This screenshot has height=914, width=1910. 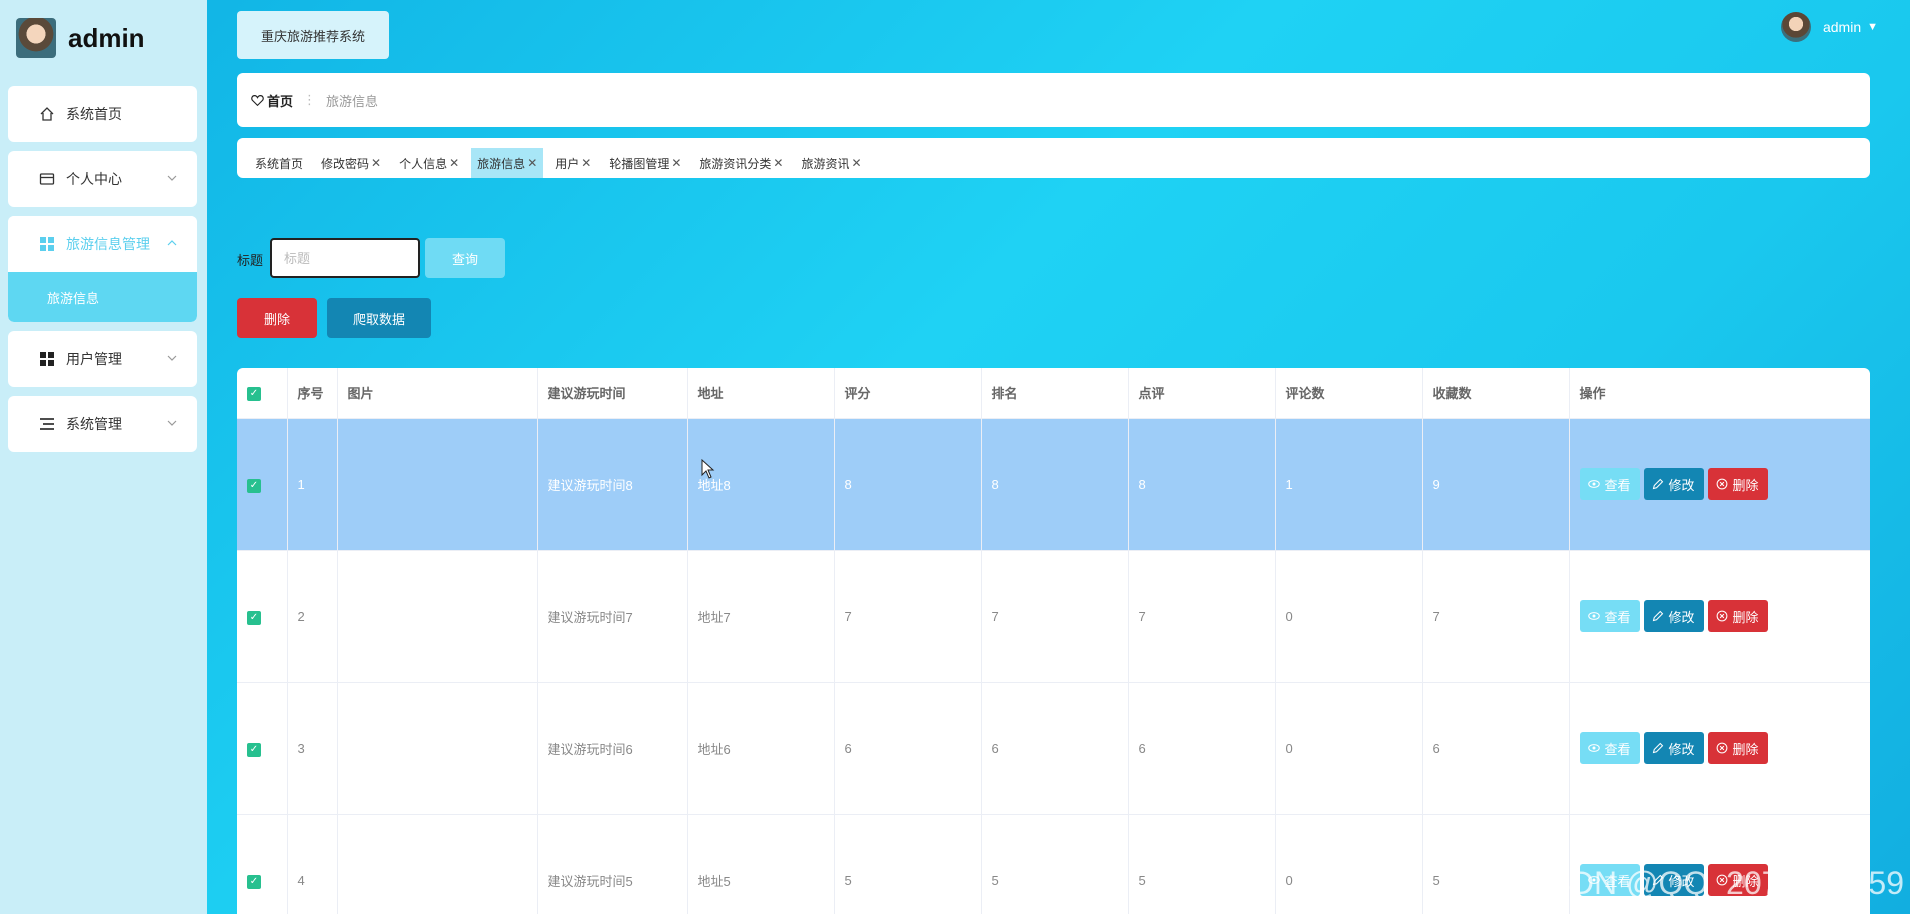 I want to click on cell-comments: 0, so click(x=1349, y=864).